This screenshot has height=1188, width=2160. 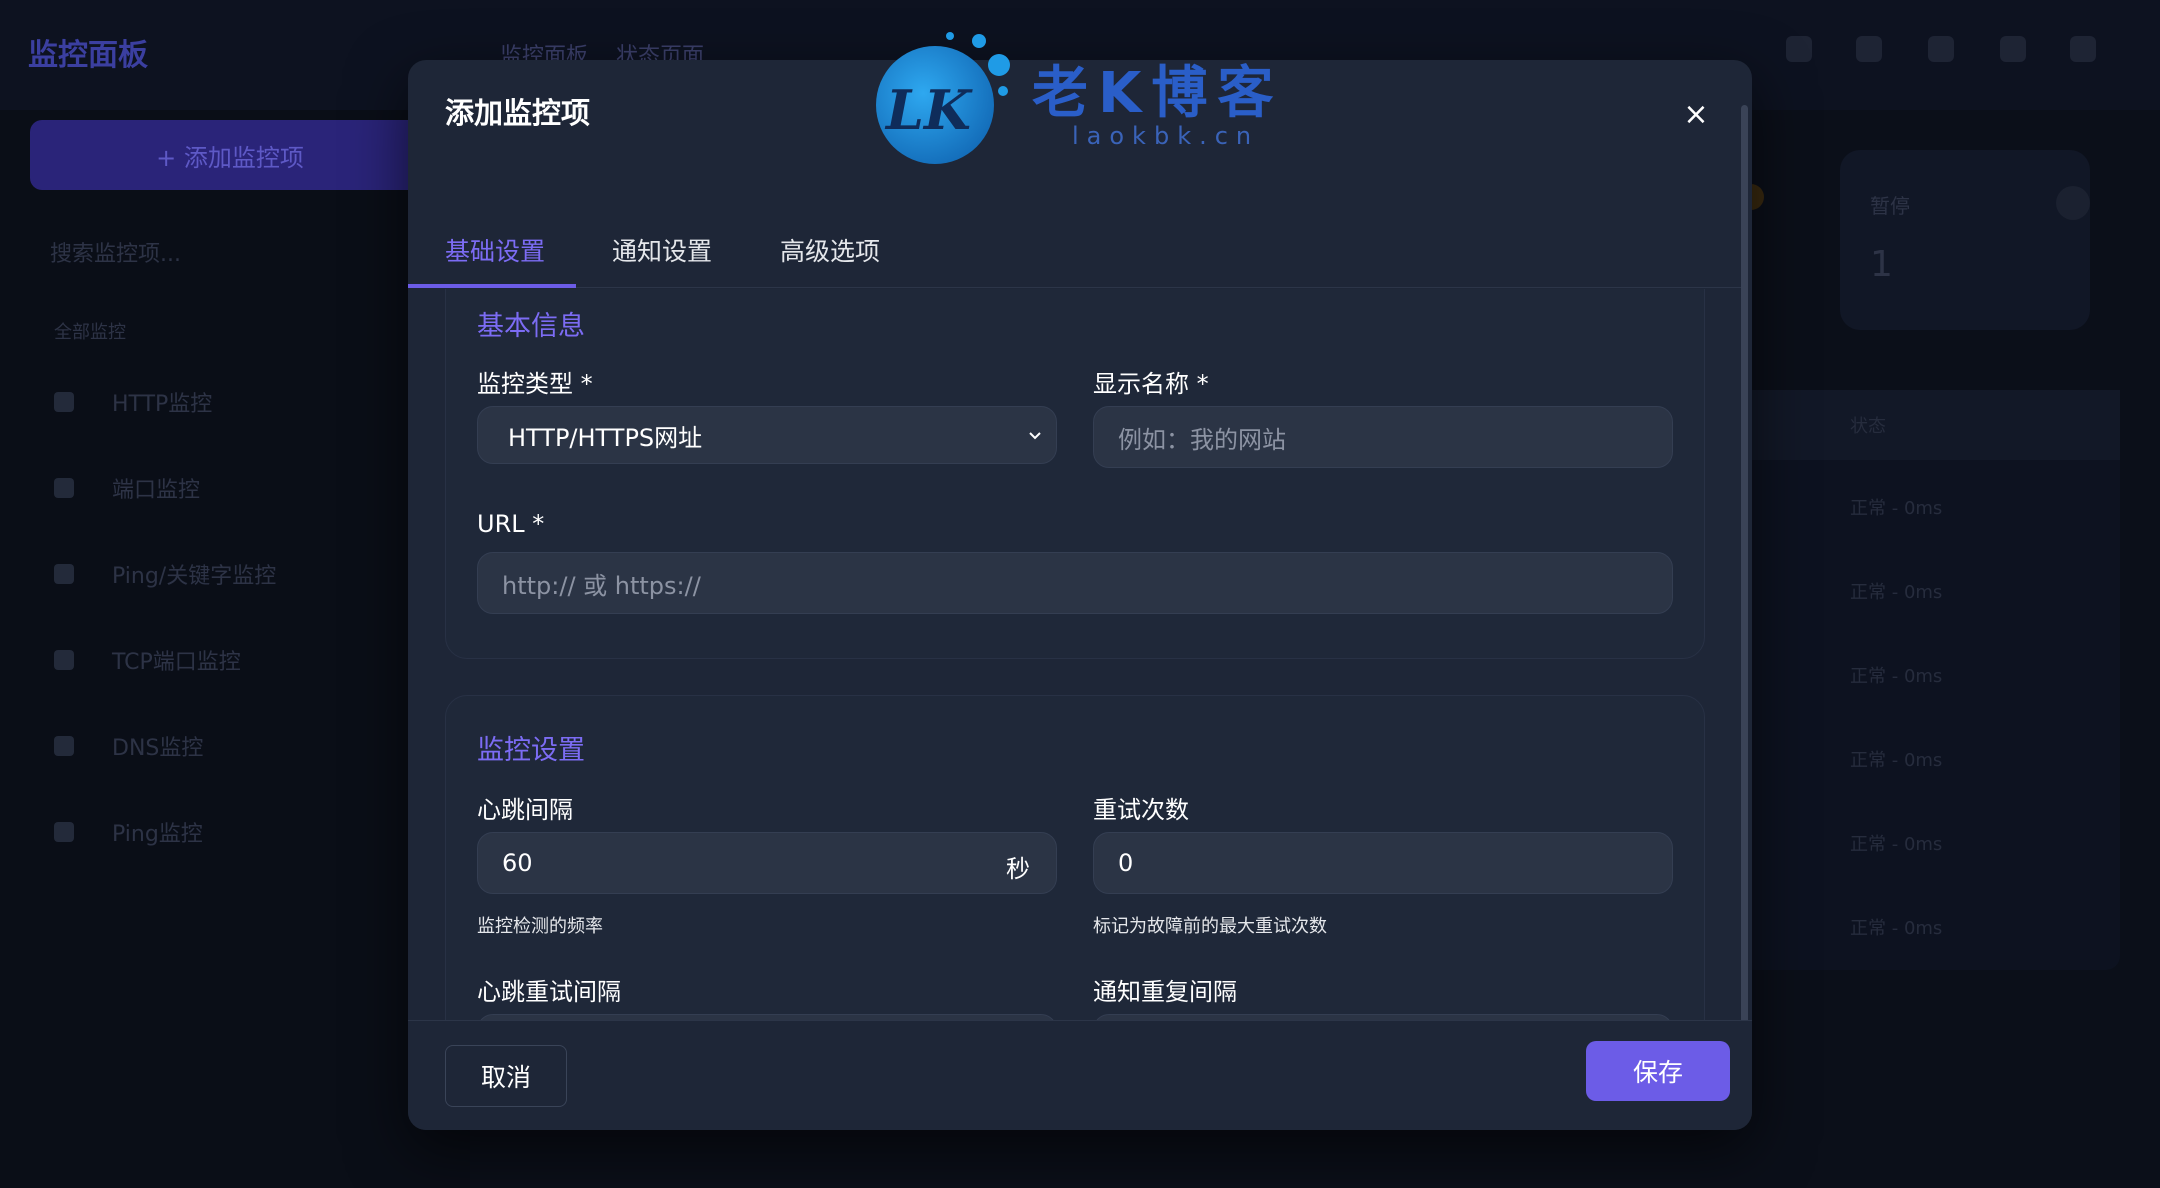 I want to click on retries-value: 0, so click(x=1126, y=863).